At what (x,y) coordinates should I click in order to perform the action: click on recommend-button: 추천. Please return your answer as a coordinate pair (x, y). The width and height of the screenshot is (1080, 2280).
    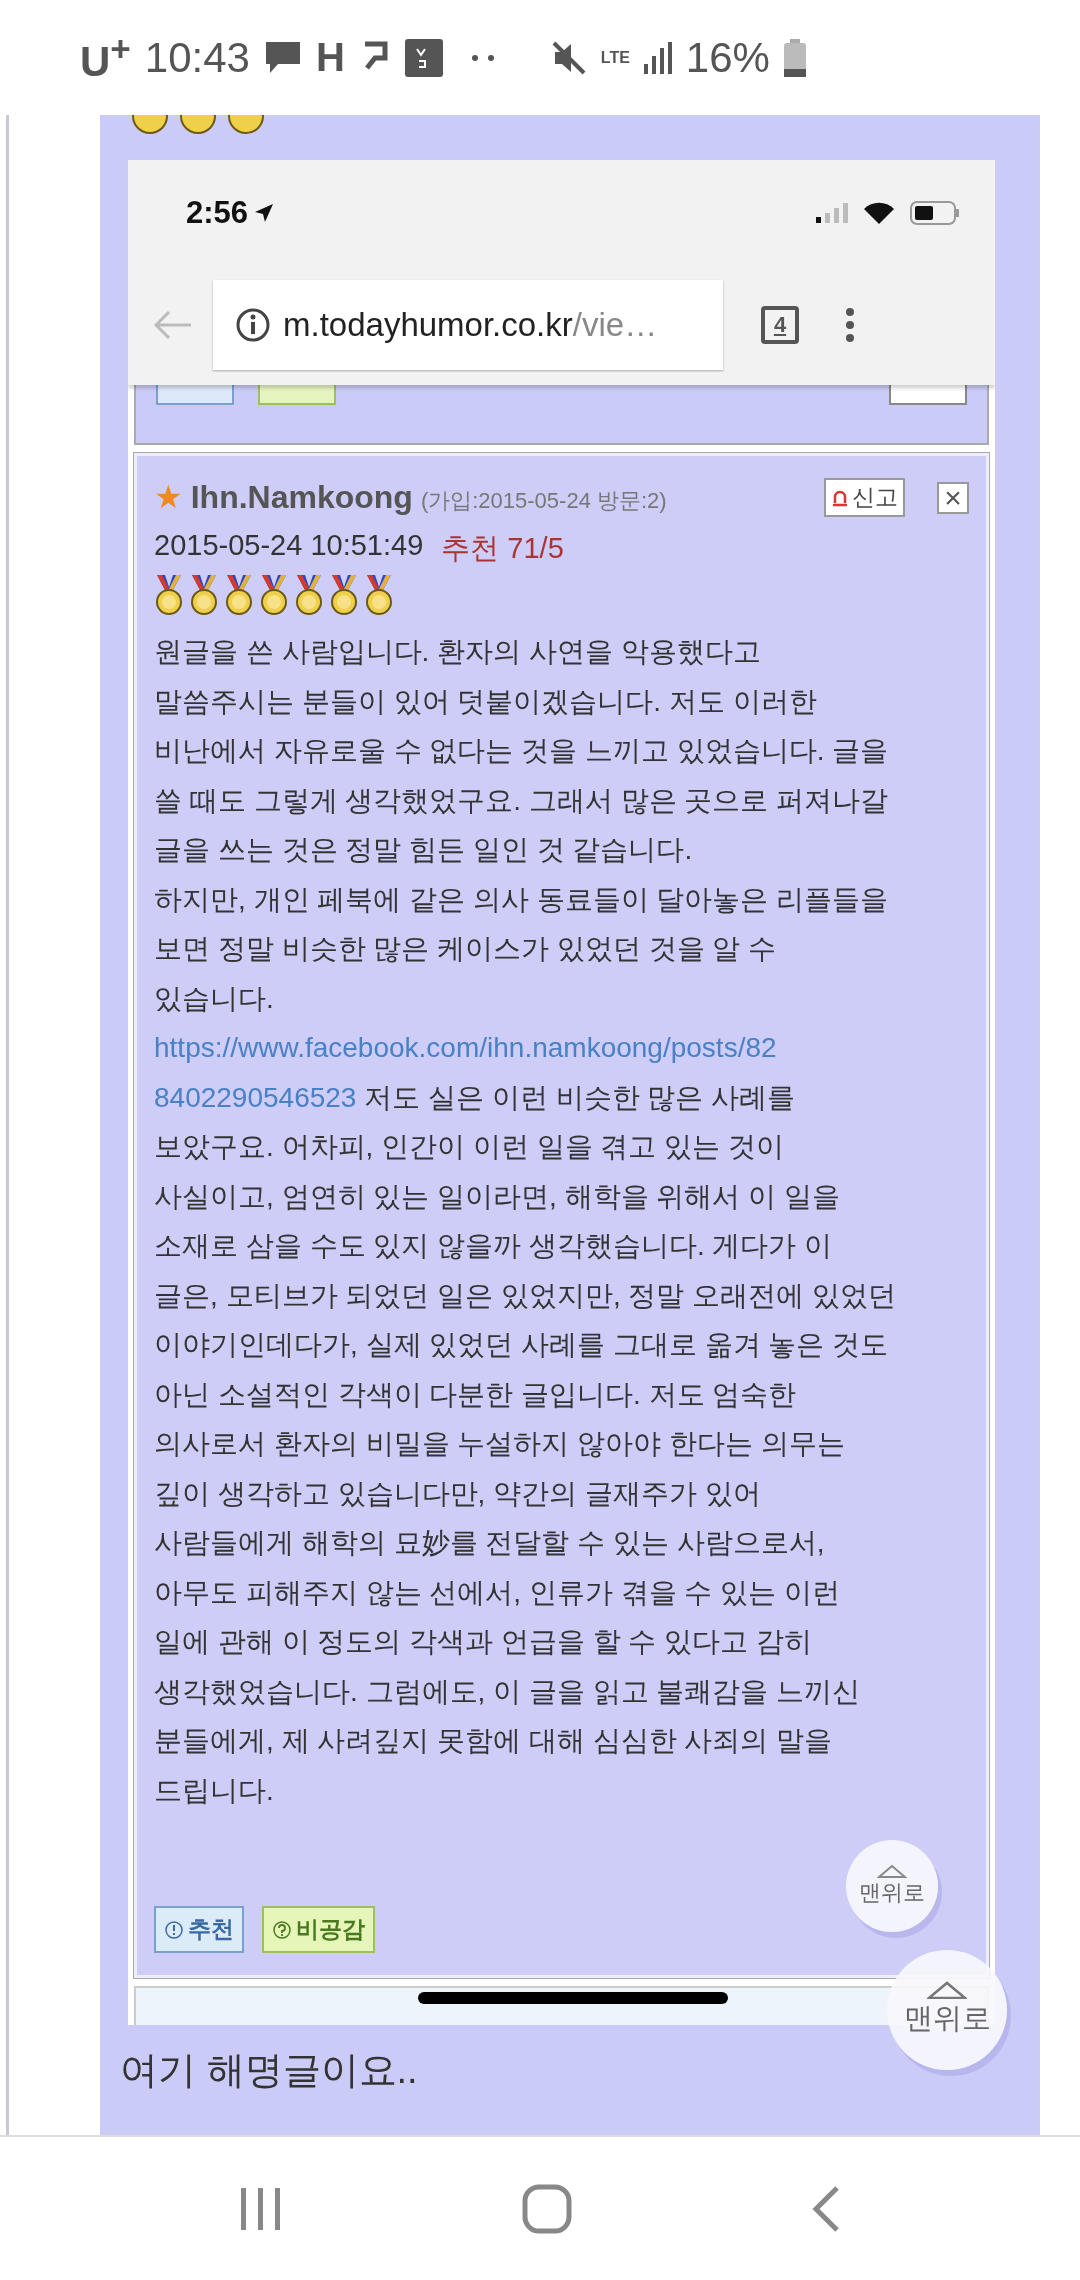
    Looking at the image, I should click on (199, 1929).